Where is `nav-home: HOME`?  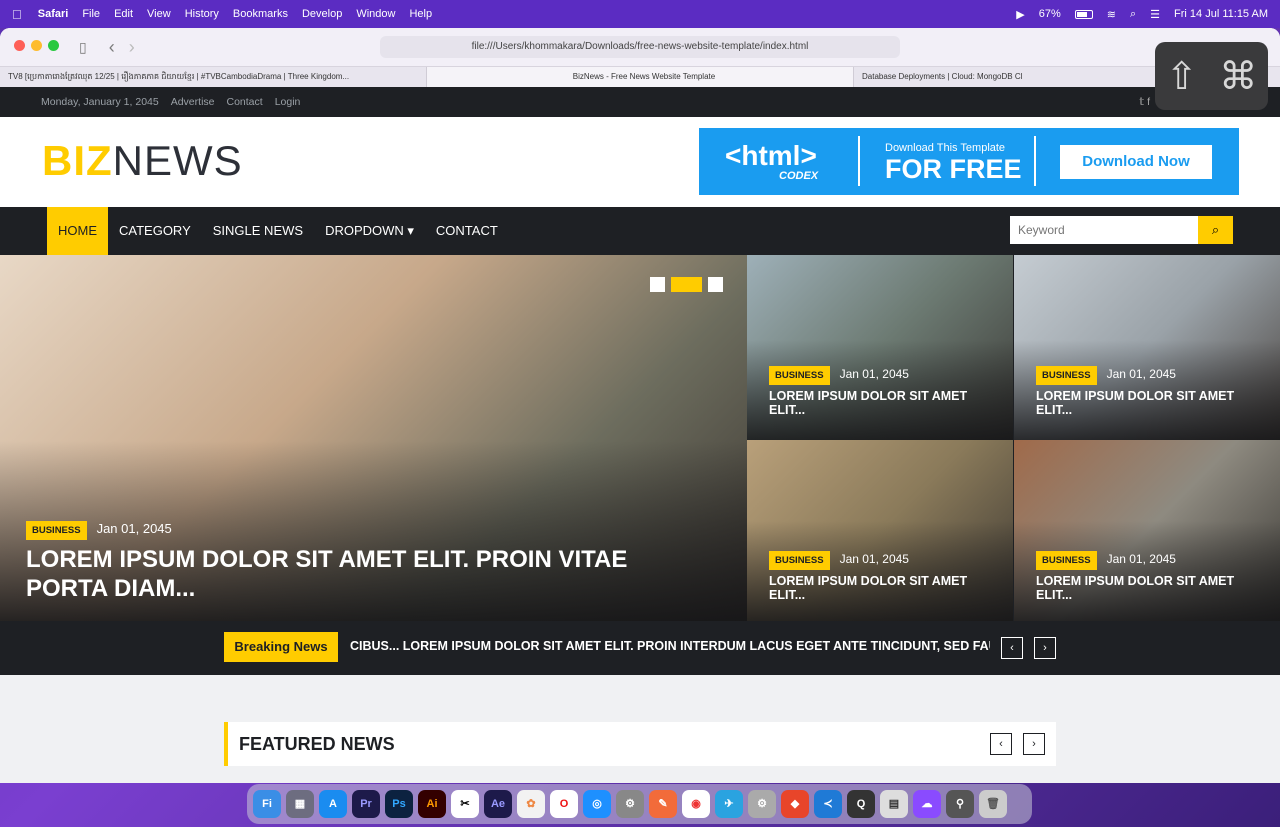
nav-home: HOME is located at coordinates (77, 231).